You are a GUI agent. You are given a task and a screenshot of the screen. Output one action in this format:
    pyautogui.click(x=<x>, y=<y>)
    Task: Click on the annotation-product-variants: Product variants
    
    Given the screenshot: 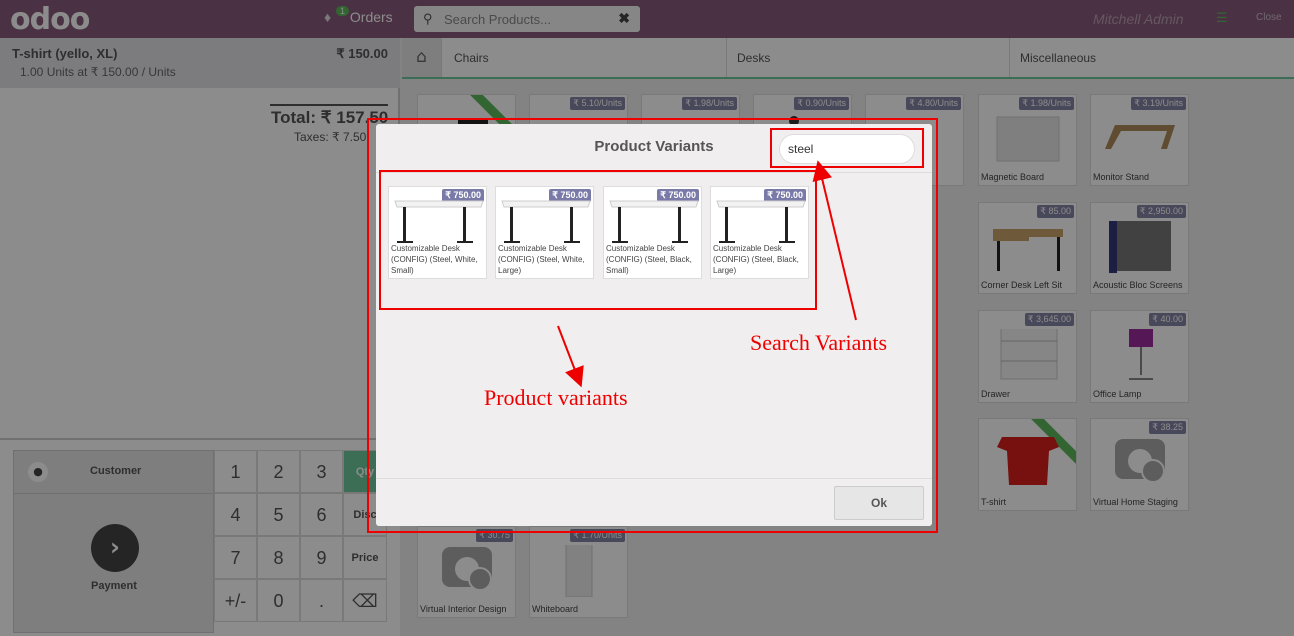 What is the action you would take?
    pyautogui.click(x=556, y=397)
    